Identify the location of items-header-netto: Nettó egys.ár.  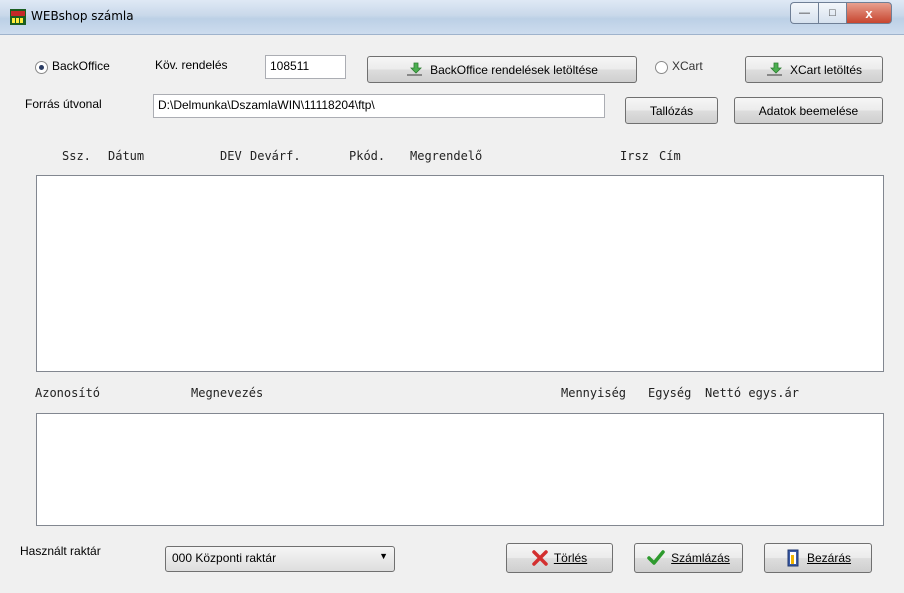
(752, 393).